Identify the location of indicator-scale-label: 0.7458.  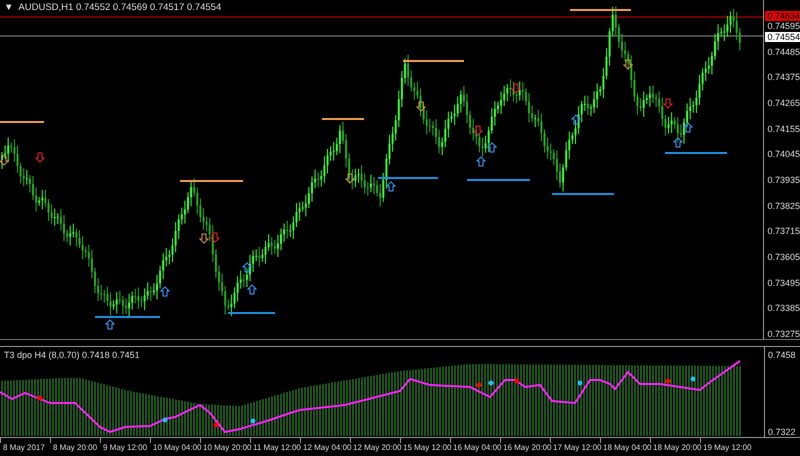
(782, 355).